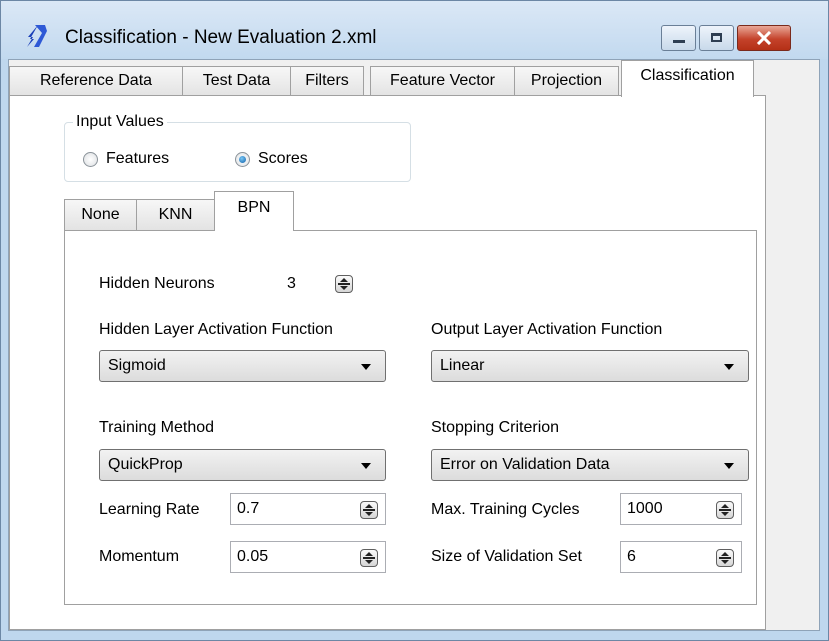 The height and width of the screenshot is (641, 829). I want to click on output-activation-dropdown: Linear, so click(590, 366).